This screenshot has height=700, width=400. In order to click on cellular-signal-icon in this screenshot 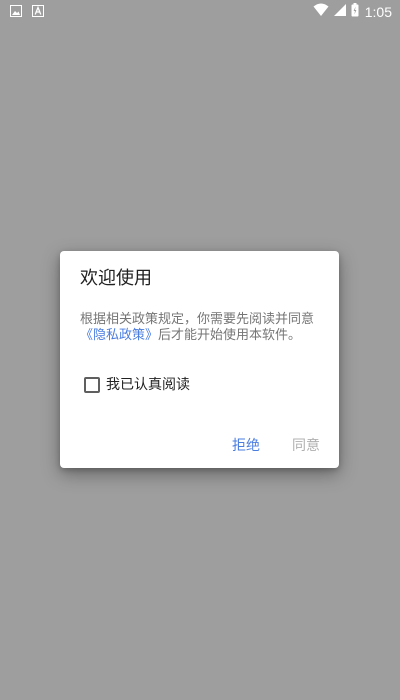, I will do `click(340, 12)`.